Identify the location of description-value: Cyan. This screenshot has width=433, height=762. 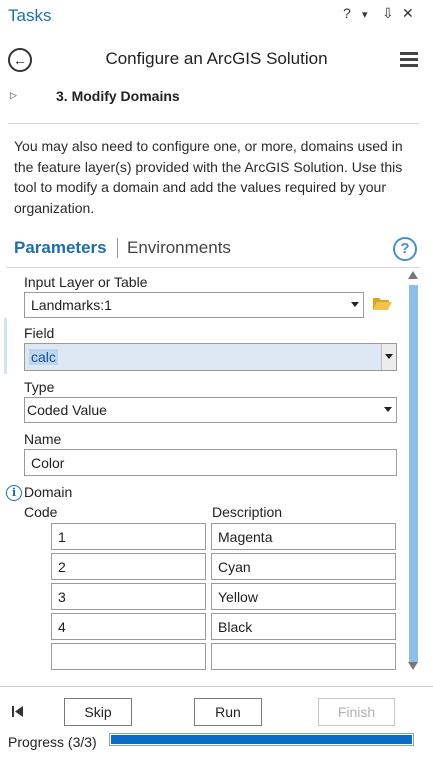
(234, 566).